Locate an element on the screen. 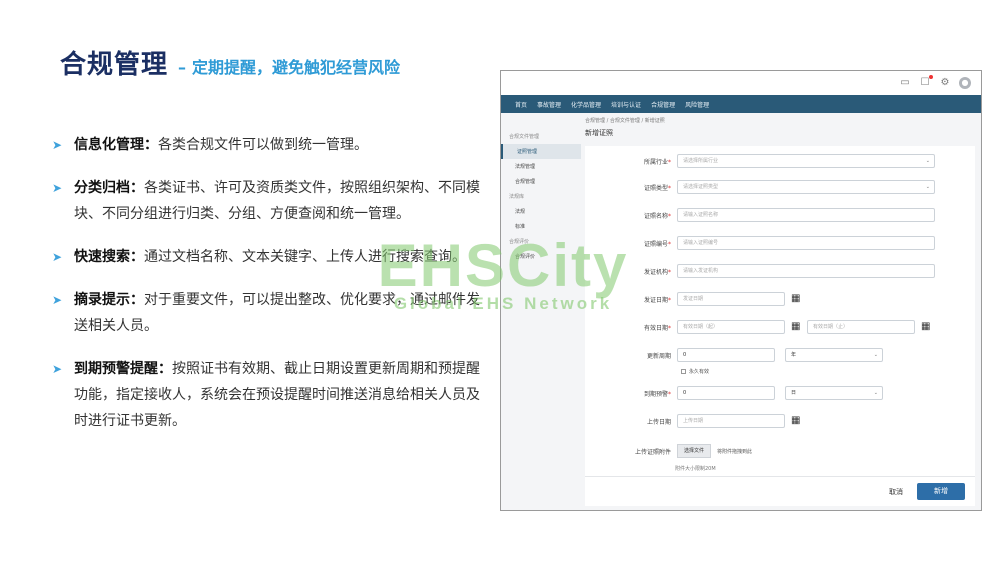 The width and height of the screenshot is (1000, 562). inbox-icon: ▭ is located at coordinates (905, 83).